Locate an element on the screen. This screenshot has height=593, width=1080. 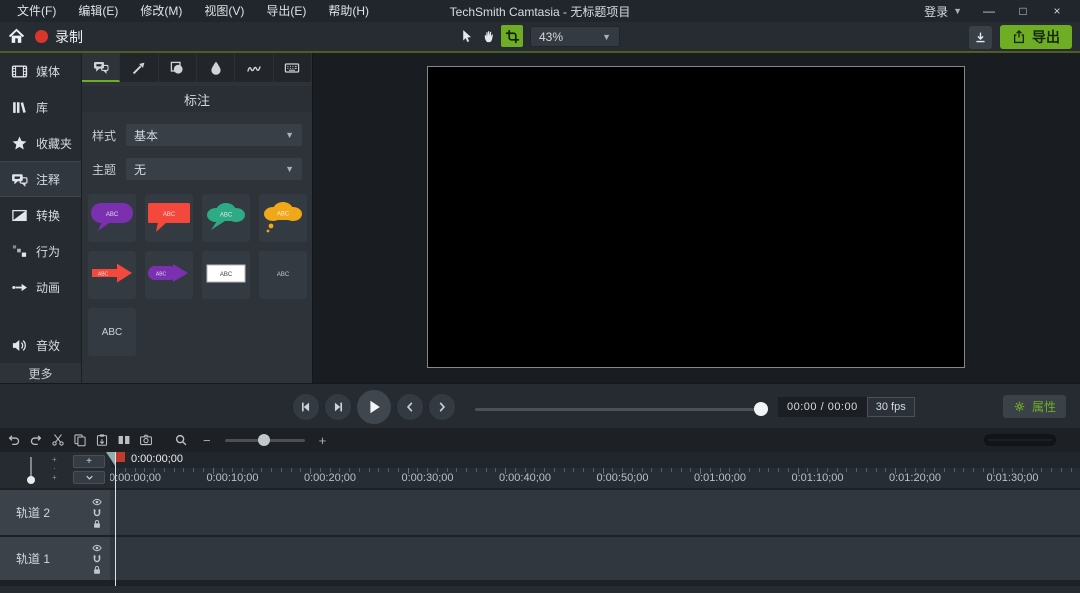
playhead-out-handle is located at coordinates (120, 457).